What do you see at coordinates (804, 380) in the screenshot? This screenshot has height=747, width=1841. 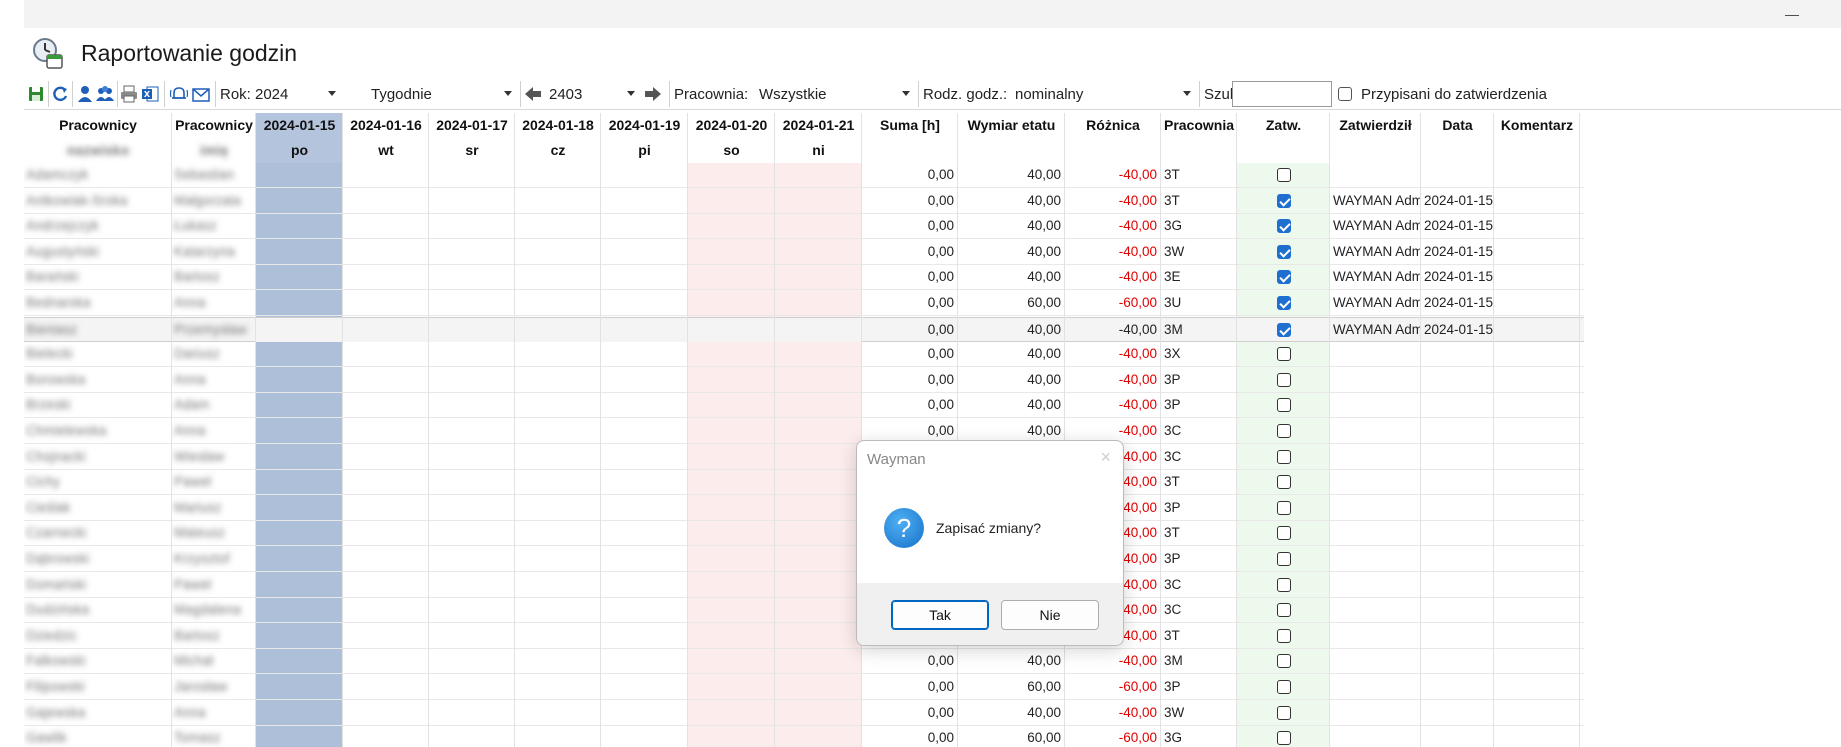 I see `table-row: Borowska Anna 0,00 40,00 -40,00 3P` at bounding box center [804, 380].